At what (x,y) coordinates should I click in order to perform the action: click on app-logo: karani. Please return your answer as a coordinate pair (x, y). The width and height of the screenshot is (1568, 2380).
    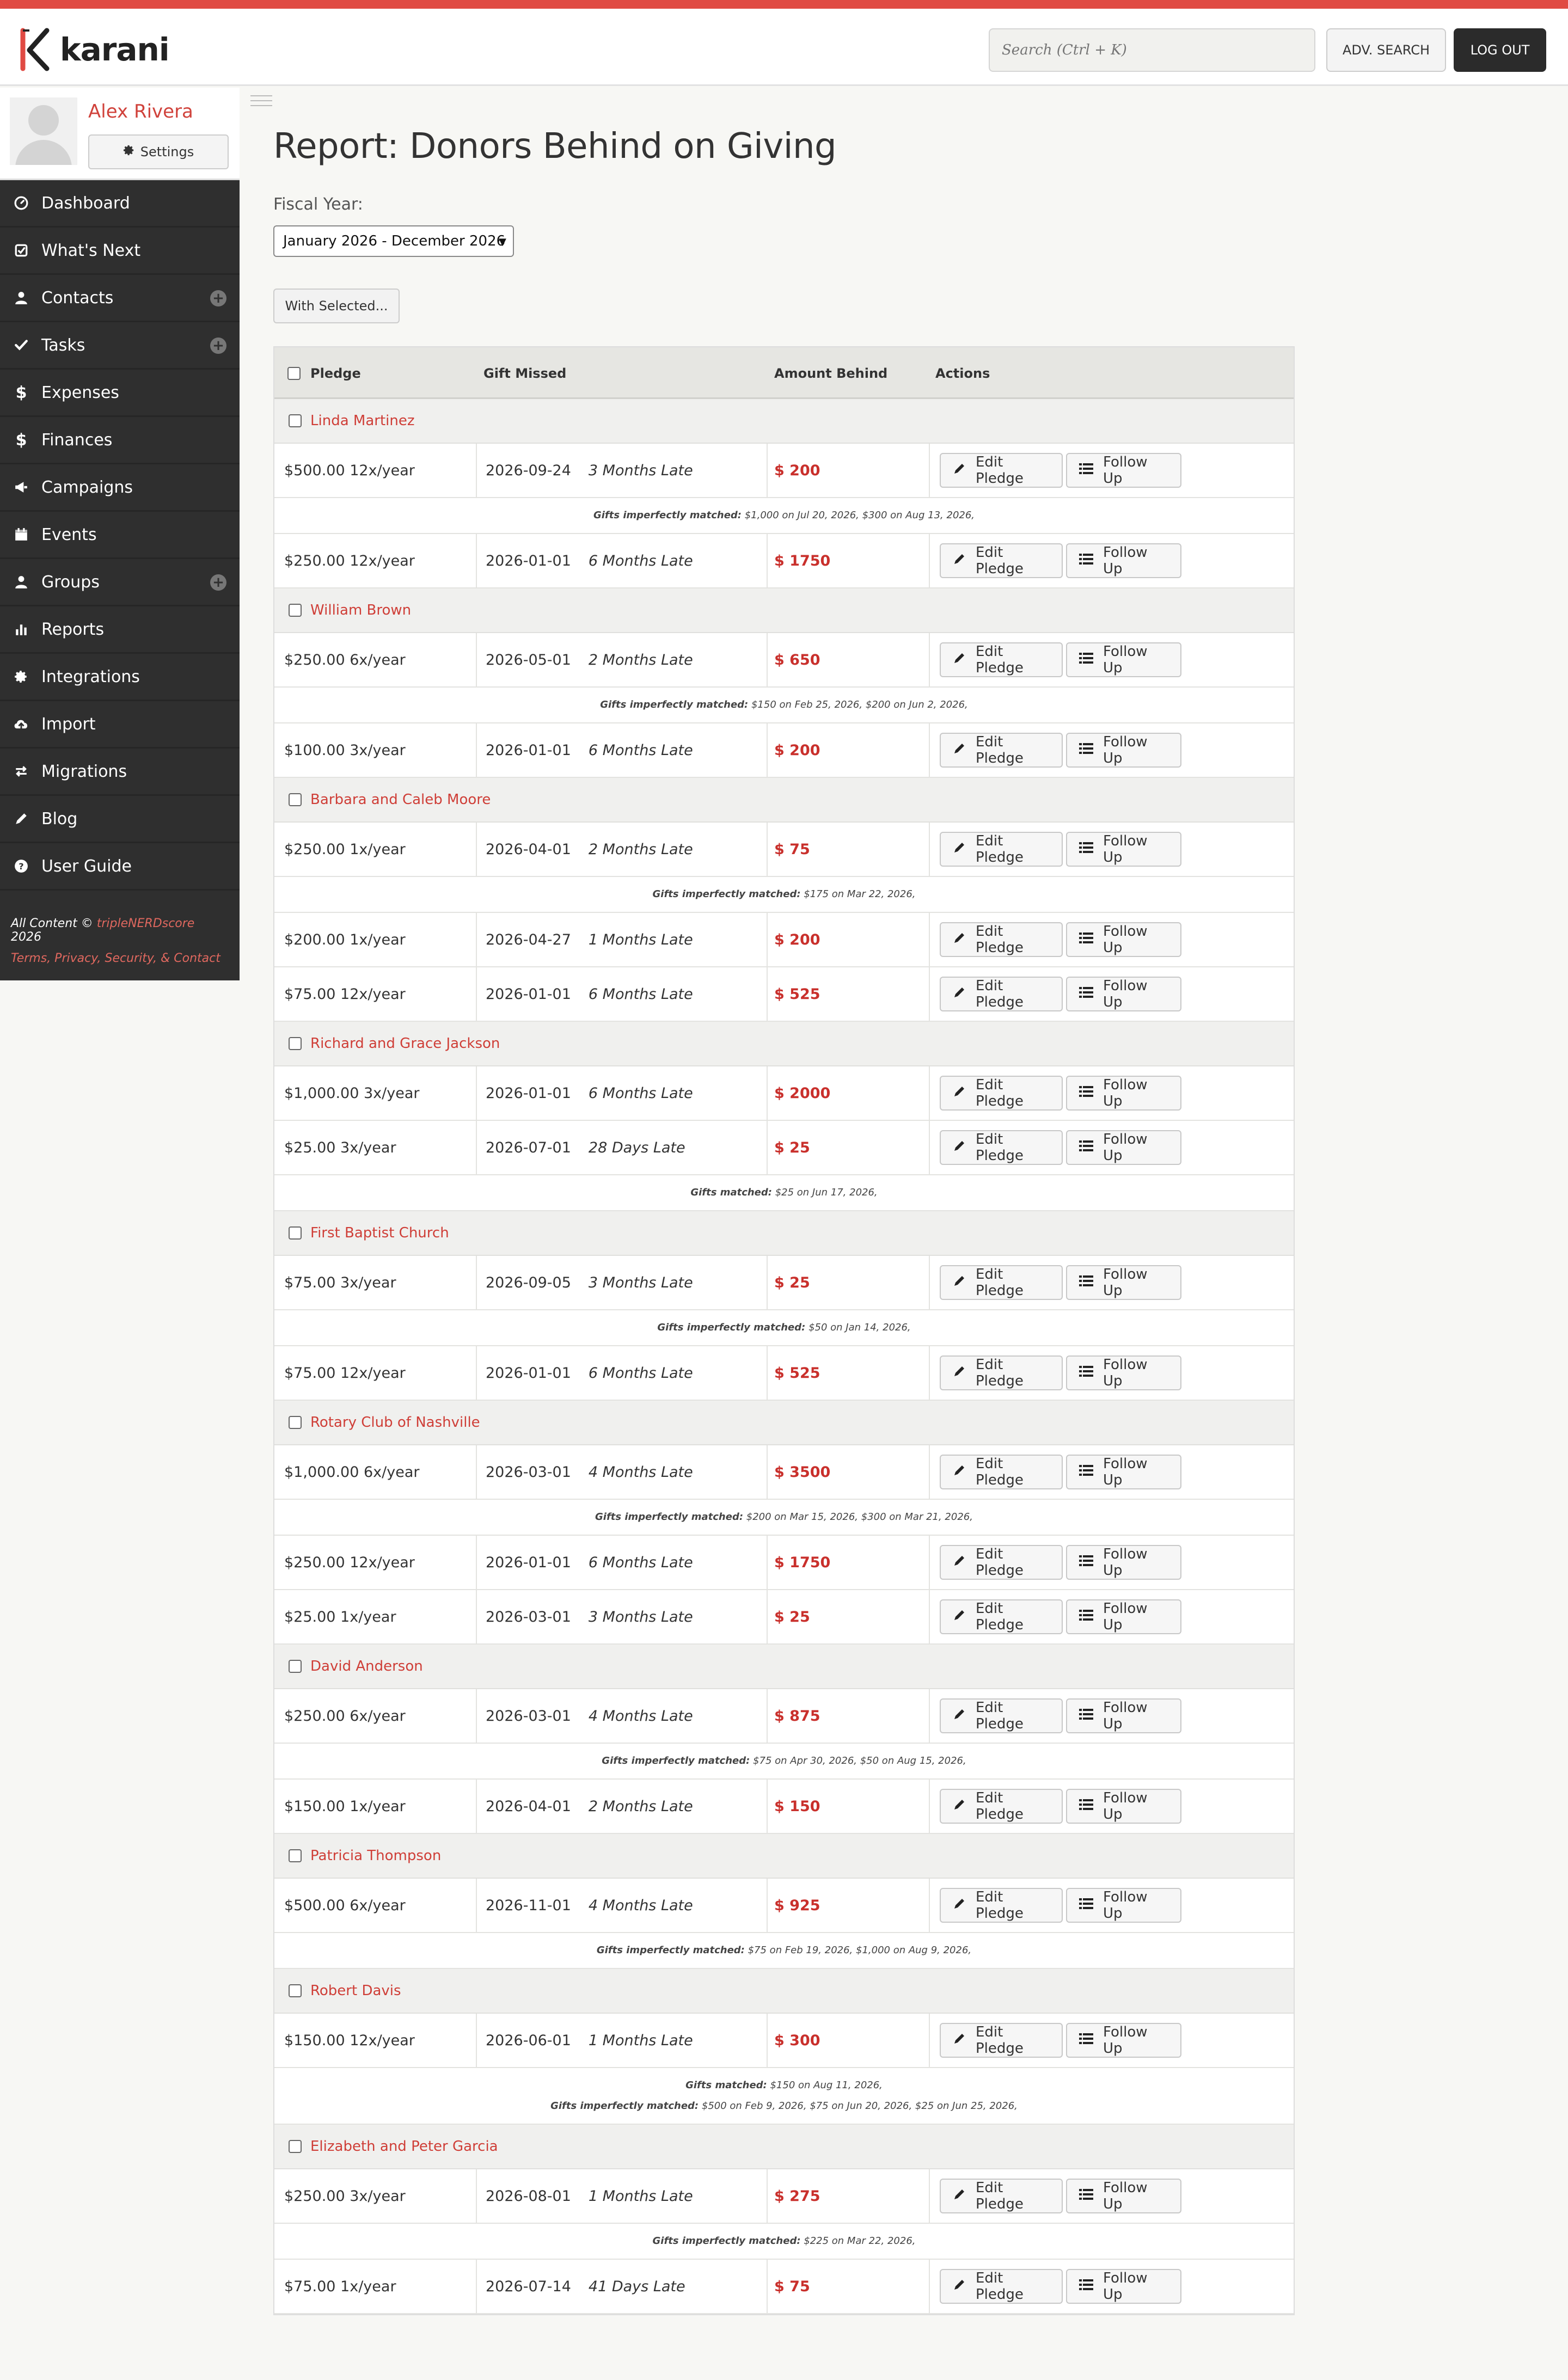
    Looking at the image, I should click on (94, 49).